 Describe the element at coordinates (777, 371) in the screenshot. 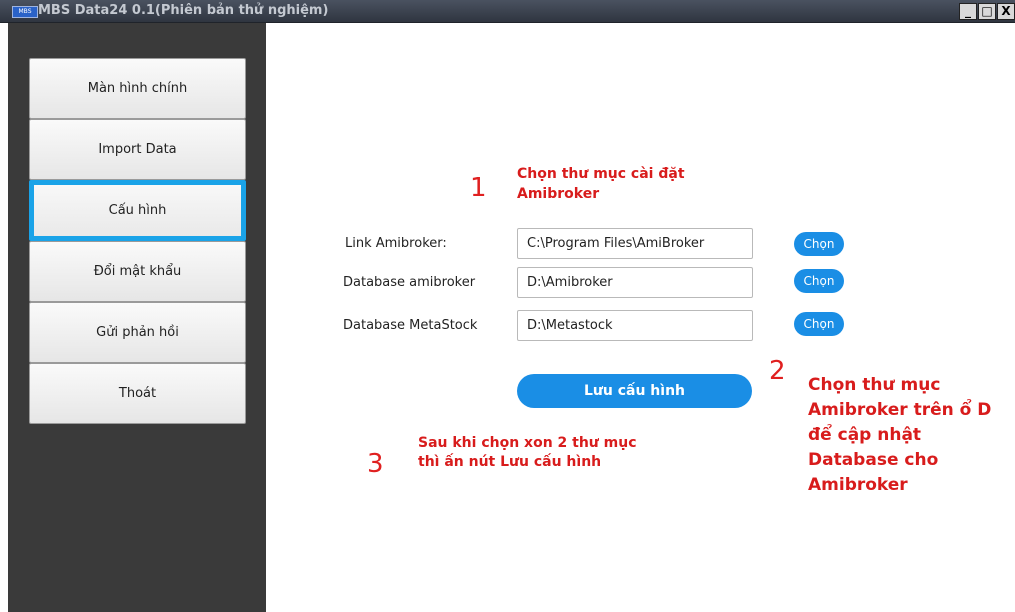

I see `step-2-number: 2` at that location.